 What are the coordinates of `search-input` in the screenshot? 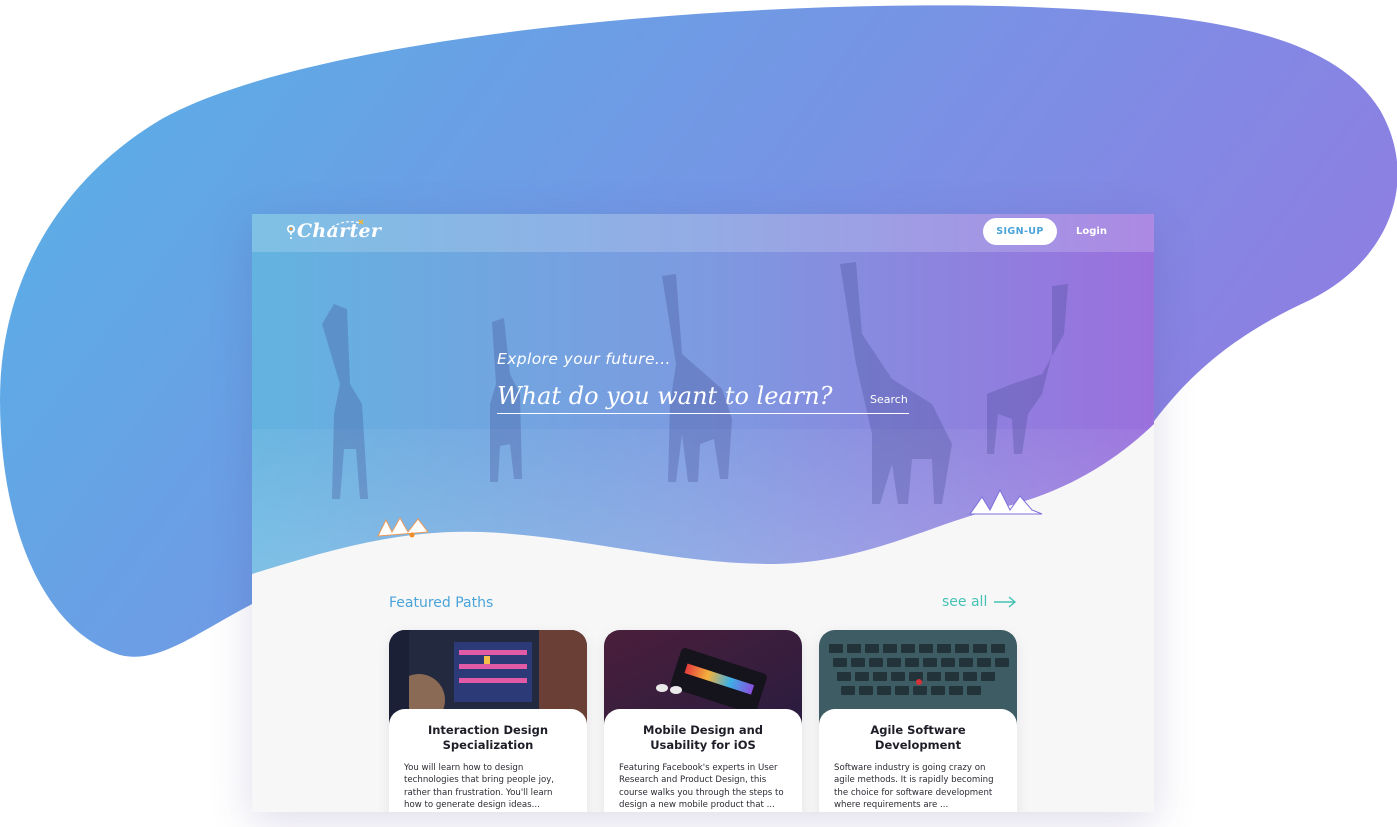 It's located at (677, 396).